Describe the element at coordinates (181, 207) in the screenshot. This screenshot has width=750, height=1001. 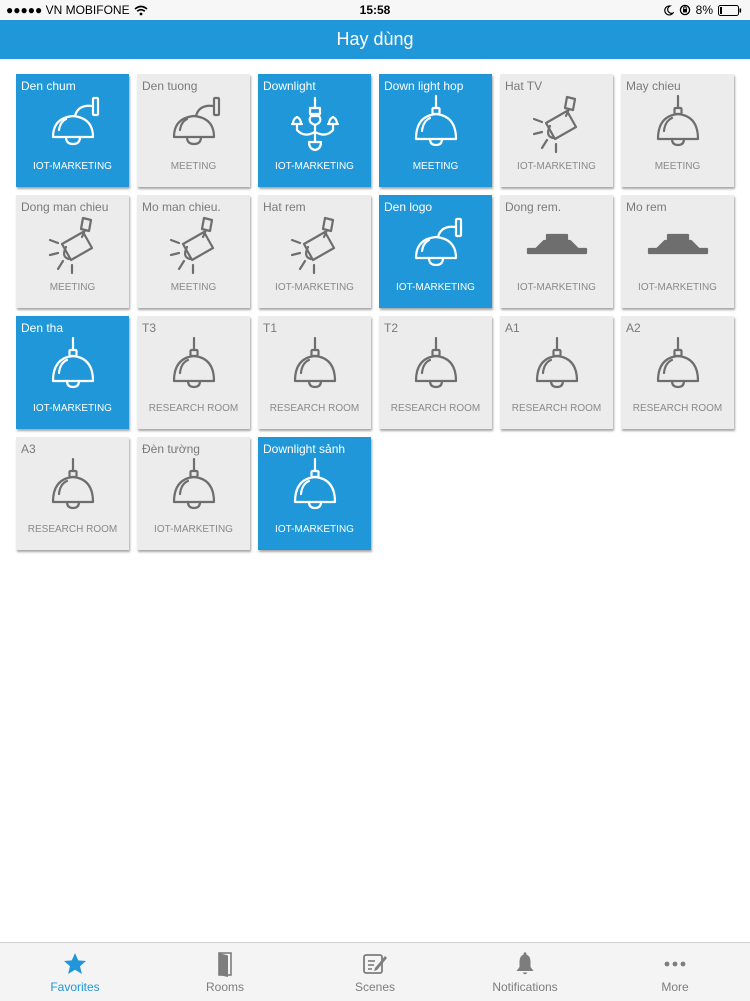
I see `device-name: Mo man chieu.` at that location.